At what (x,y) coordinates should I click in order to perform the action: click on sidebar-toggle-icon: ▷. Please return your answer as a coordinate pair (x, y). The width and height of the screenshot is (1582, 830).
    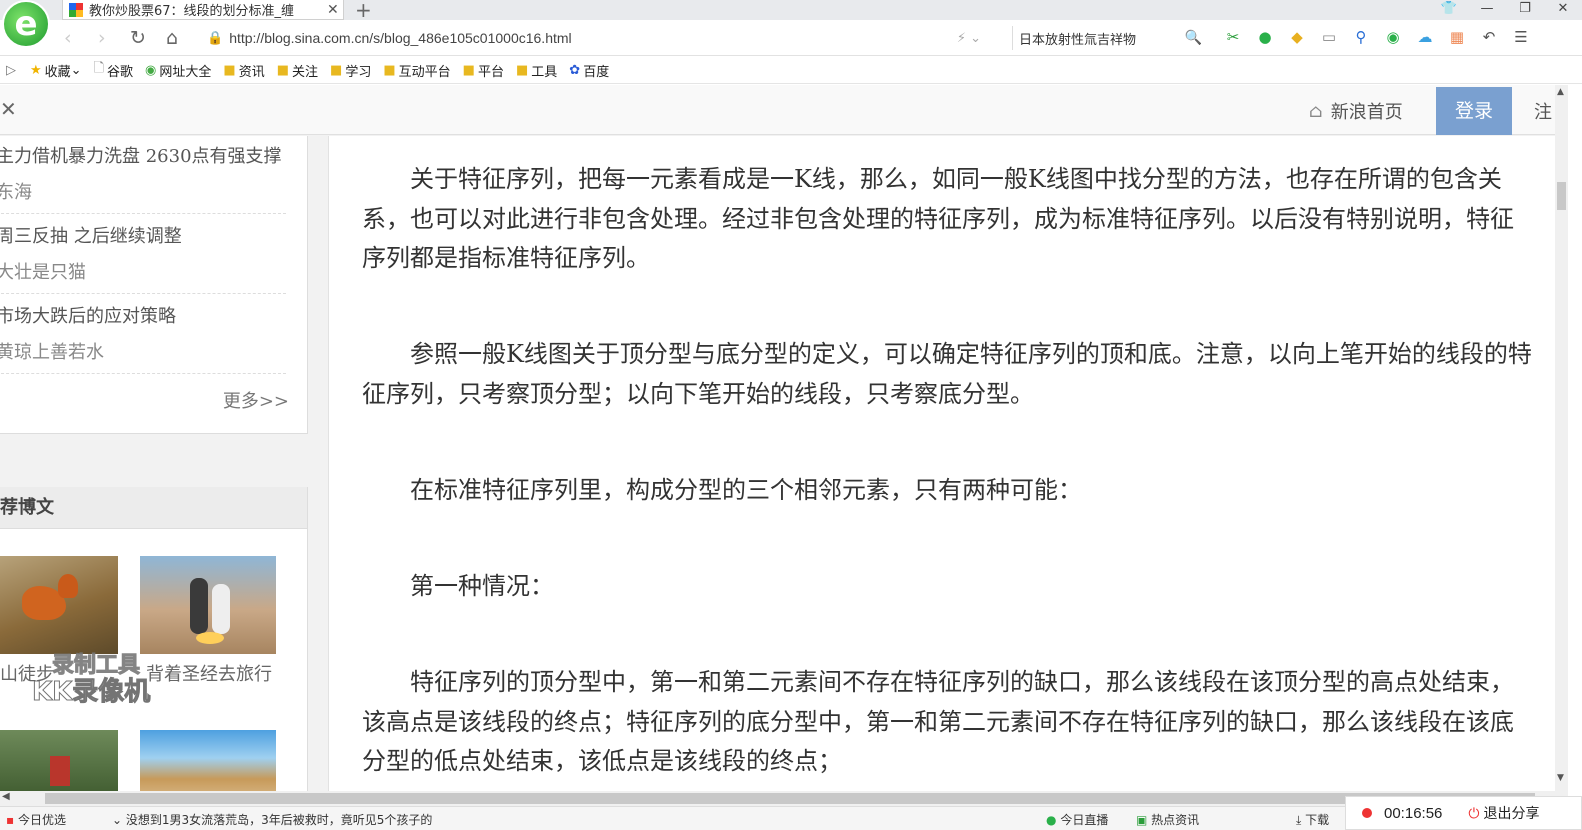
    Looking at the image, I should click on (11, 70).